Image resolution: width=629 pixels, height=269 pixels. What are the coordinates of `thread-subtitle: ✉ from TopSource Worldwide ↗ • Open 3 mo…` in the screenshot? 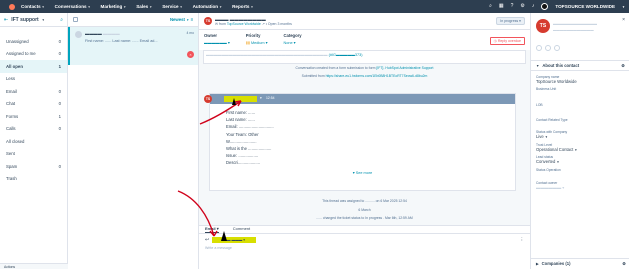 It's located at (253, 23).